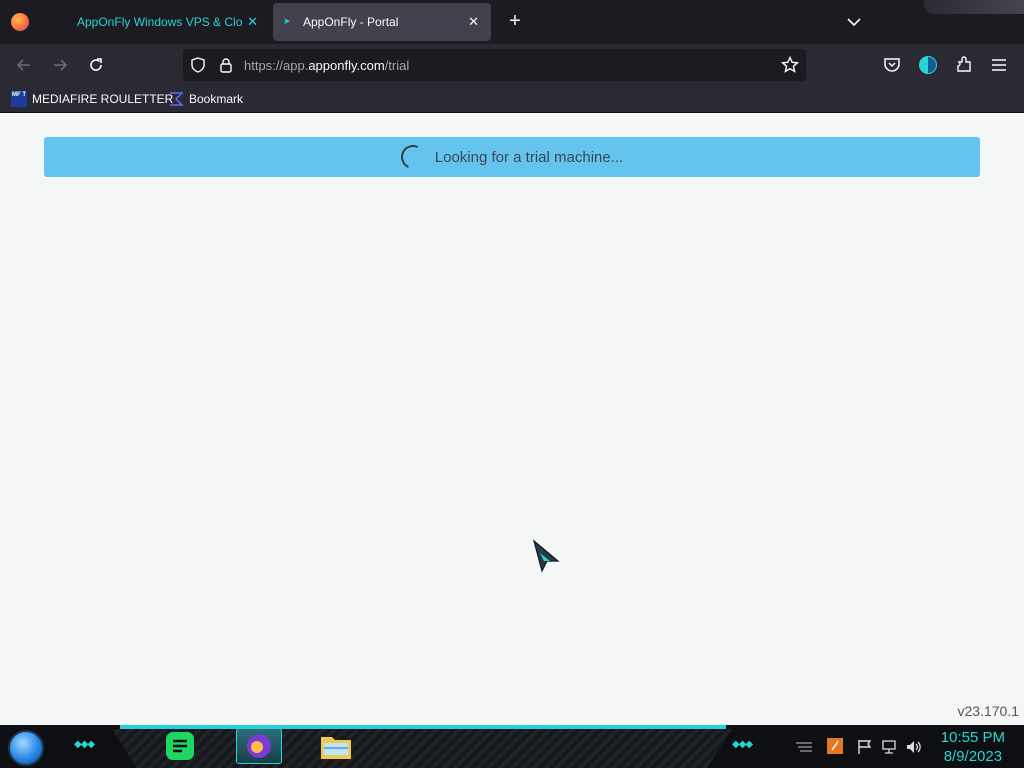 Image resolution: width=1024 pixels, height=768 pixels. I want to click on url-prefix: https://app., so click(276, 65).